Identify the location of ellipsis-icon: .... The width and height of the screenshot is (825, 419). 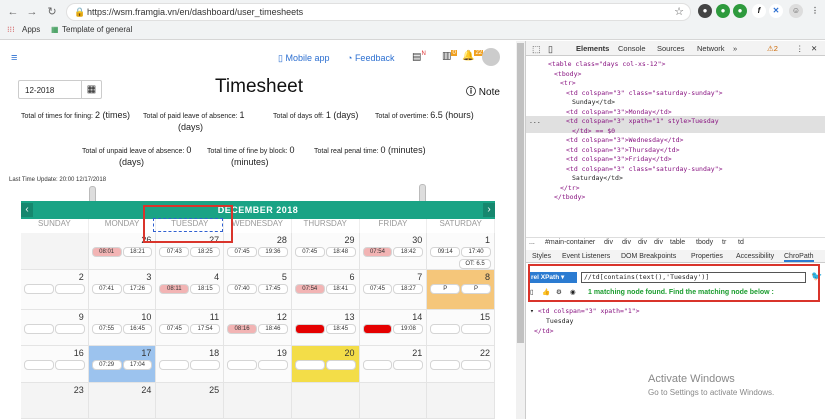
(535, 121).